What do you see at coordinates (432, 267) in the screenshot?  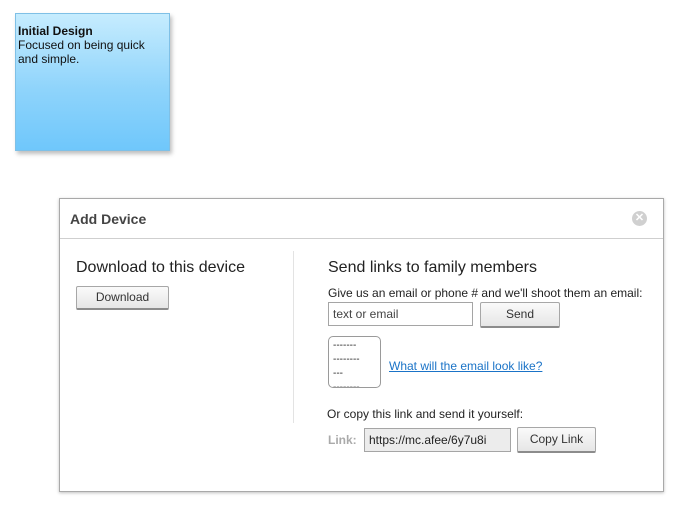 I see `send-links-heading: Send links to family members` at bounding box center [432, 267].